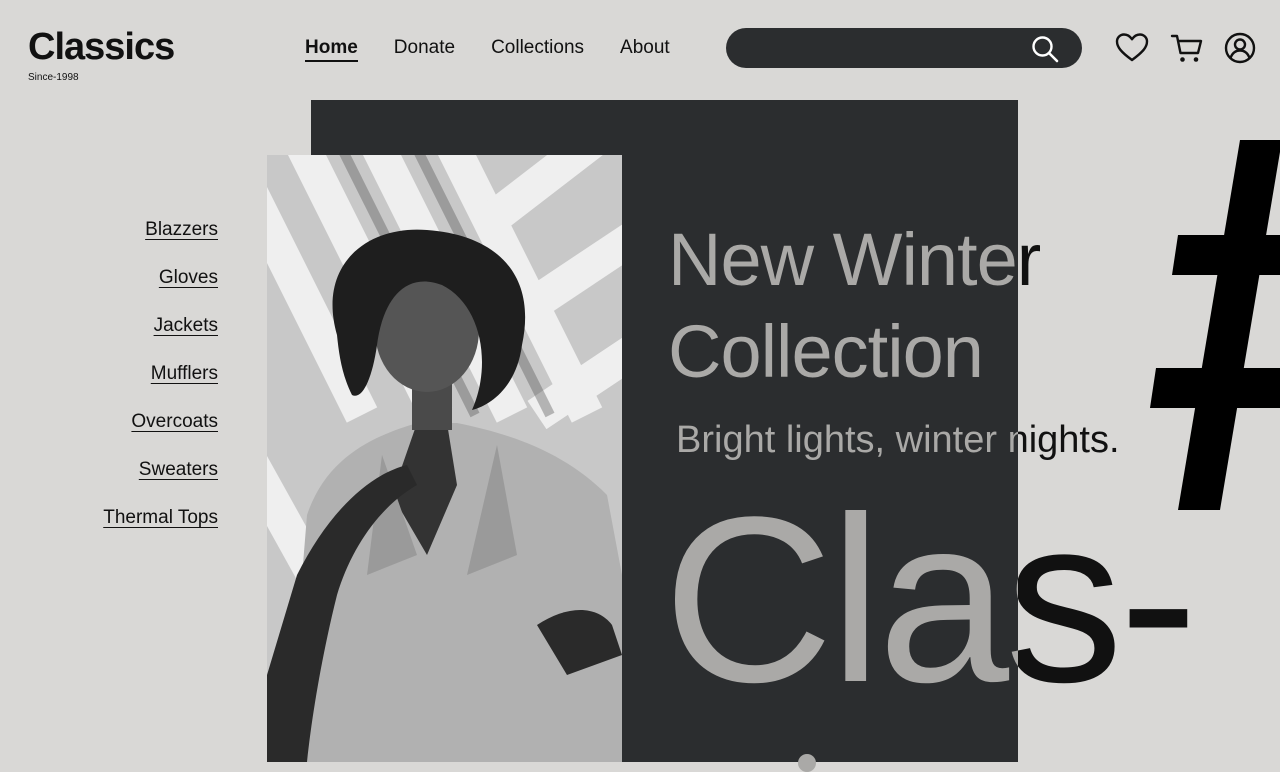 This screenshot has width=1280, height=772. I want to click on category-link: Sweaters, so click(118, 470).